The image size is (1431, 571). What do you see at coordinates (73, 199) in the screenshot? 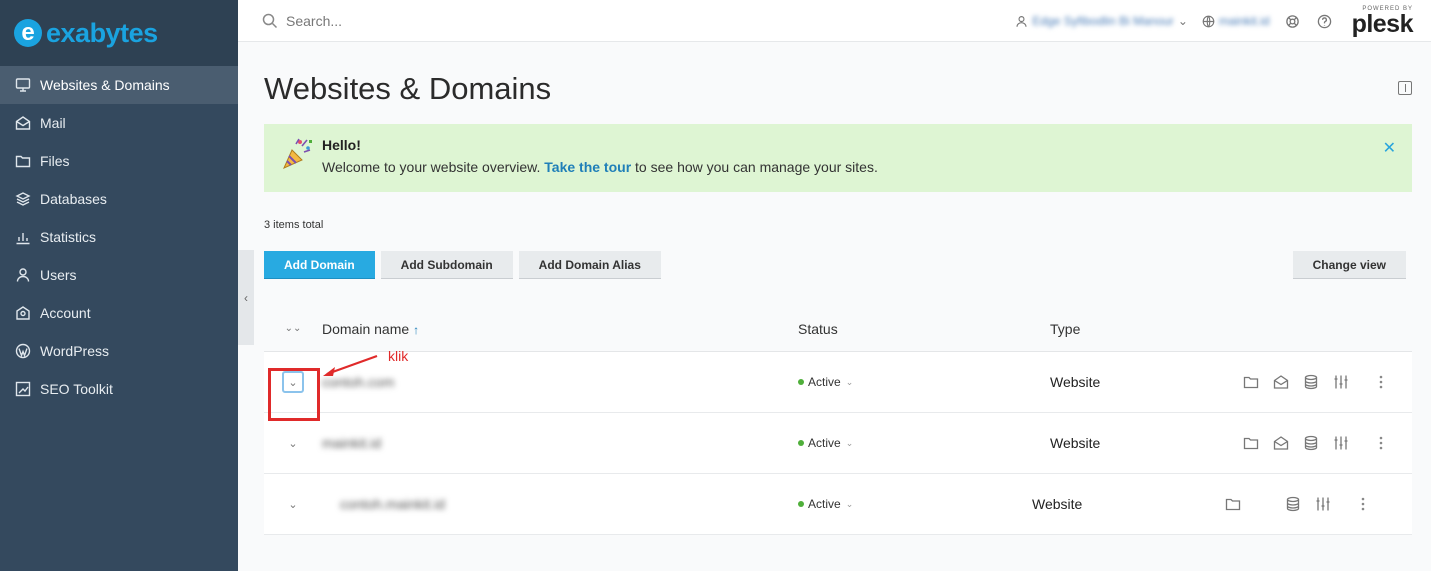
I see `sidebar-item-label: Databases` at bounding box center [73, 199].